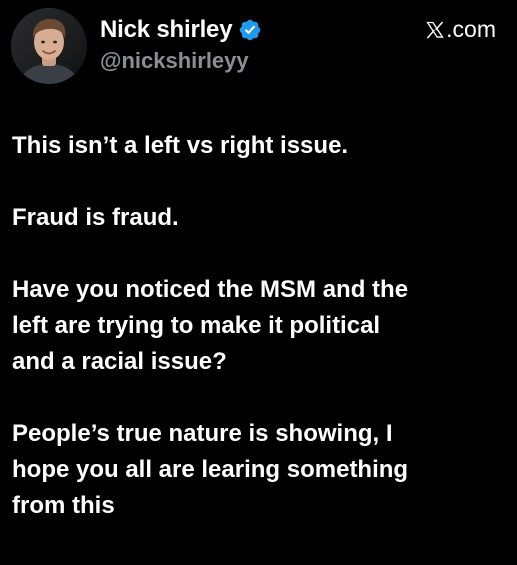 Image resolution: width=517 pixels, height=565 pixels. What do you see at coordinates (95, 217) in the screenshot?
I see `post-paragraph: Fraud is fraud.` at bounding box center [95, 217].